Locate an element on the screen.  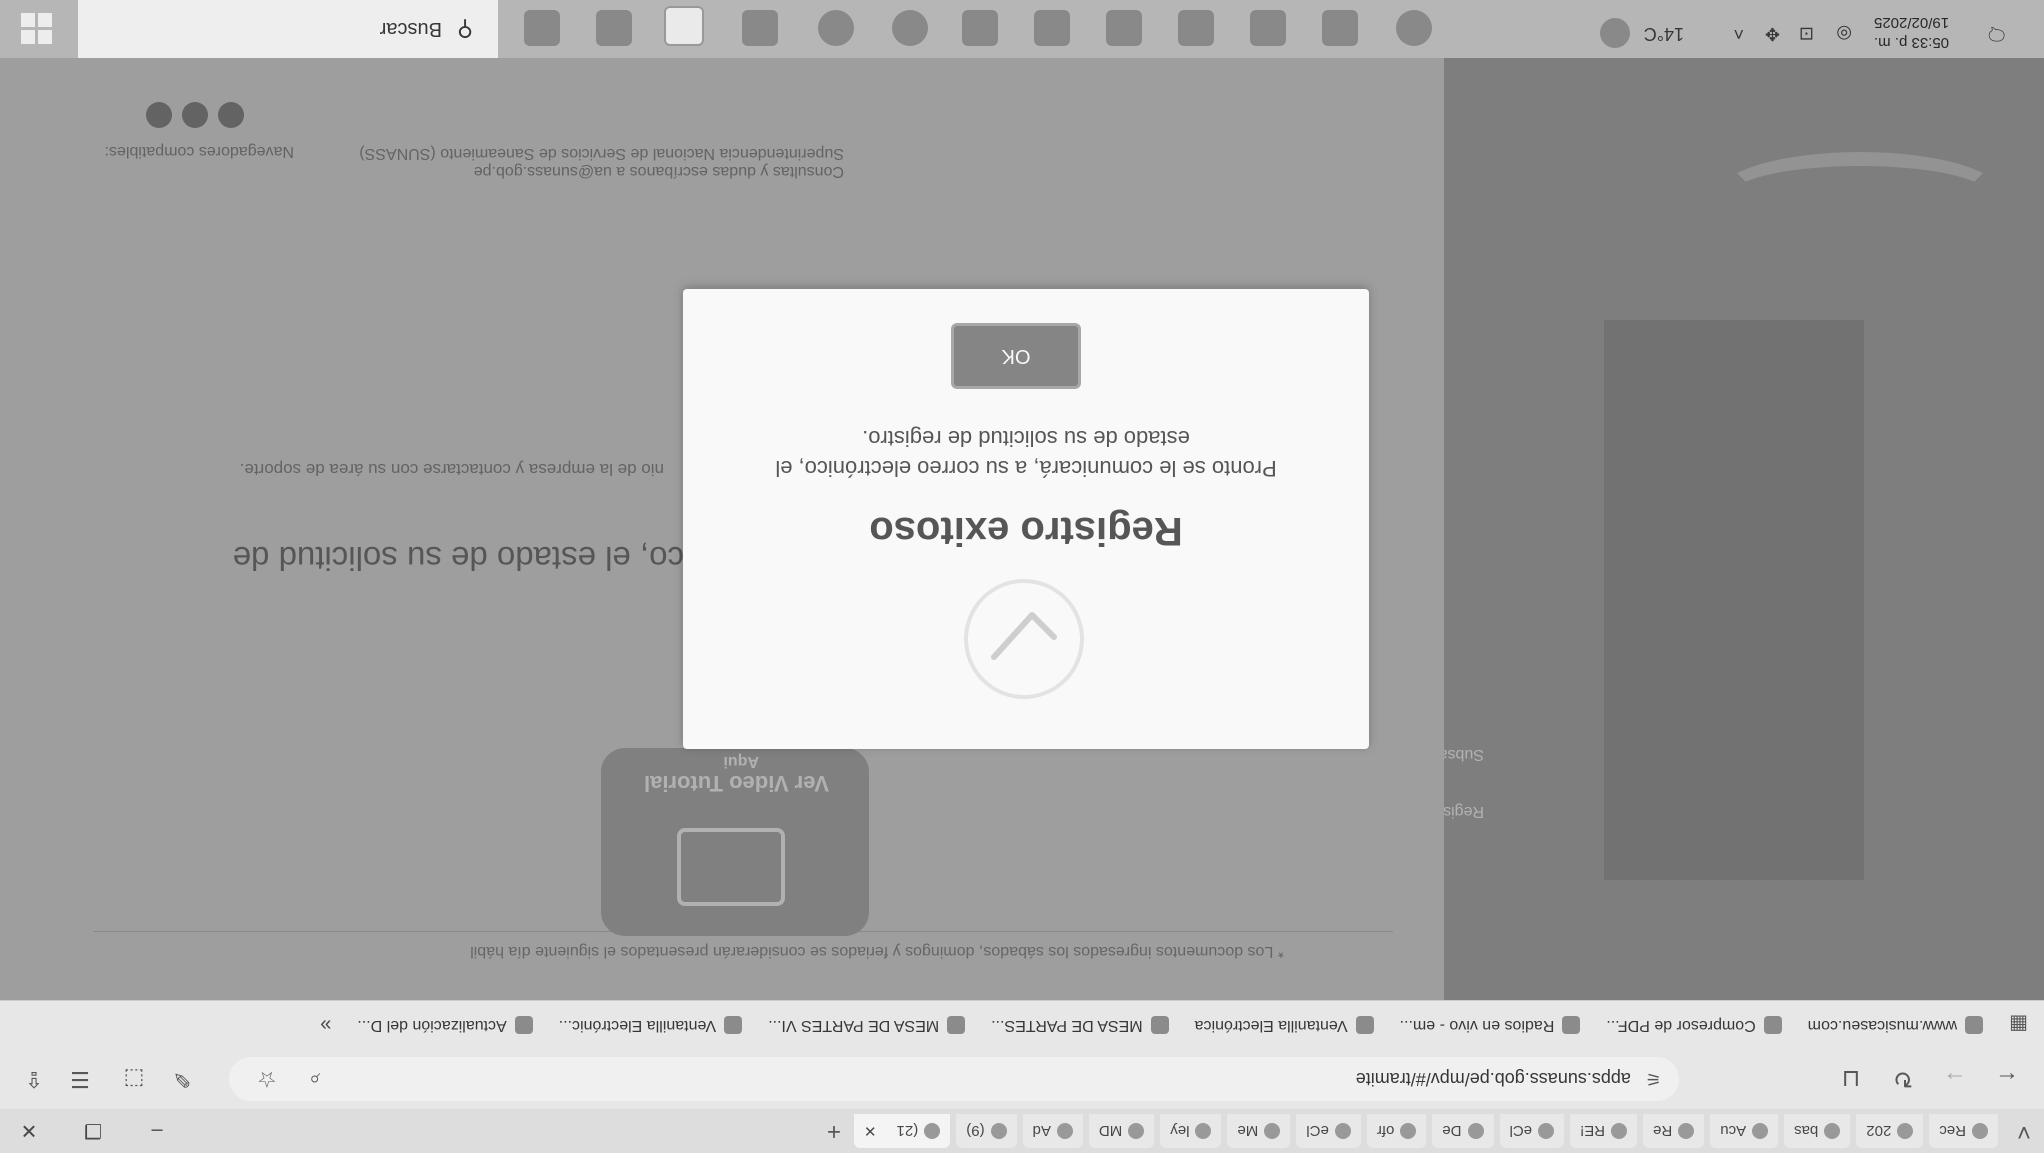
profile-avatar-icon is located at coordinates (2, 1079).